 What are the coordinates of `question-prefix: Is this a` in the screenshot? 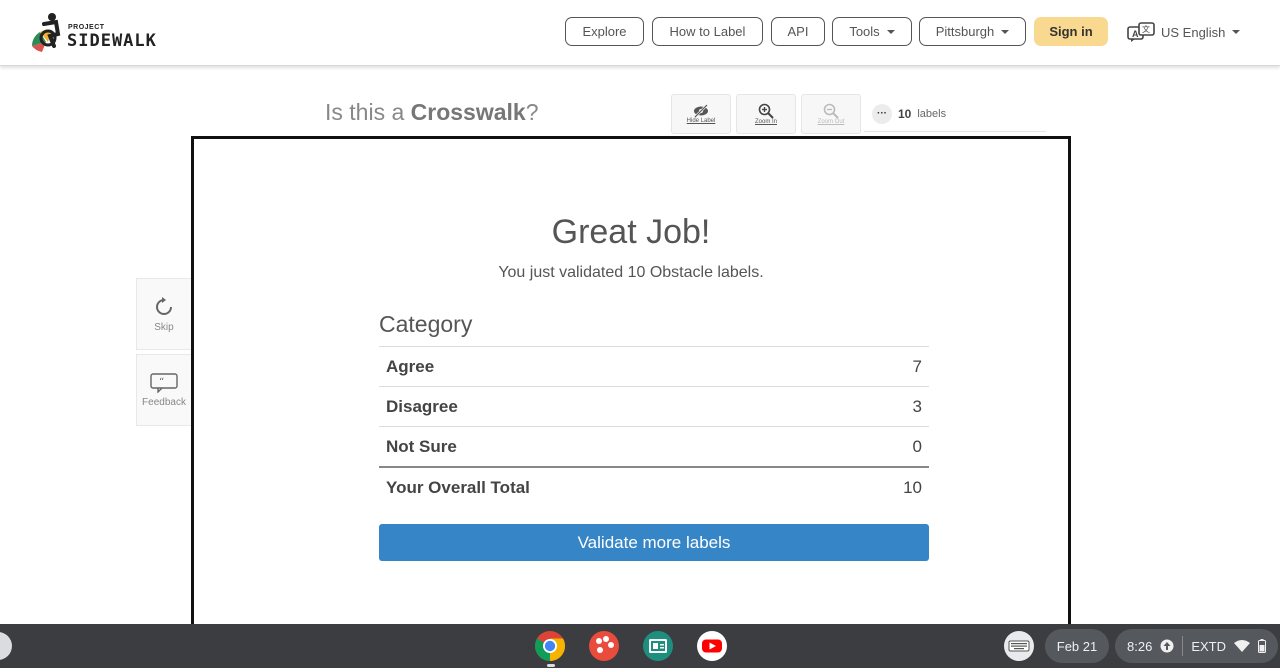 It's located at (368, 112).